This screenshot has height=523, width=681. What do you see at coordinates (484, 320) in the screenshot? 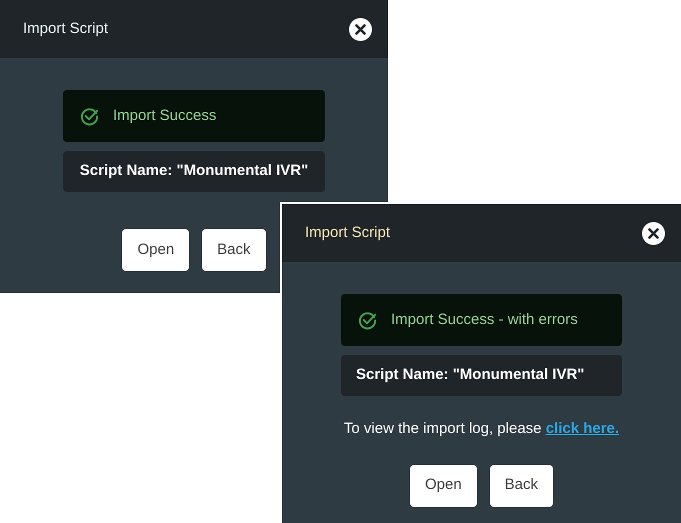
I see `status-message: Import Success - with errors` at bounding box center [484, 320].